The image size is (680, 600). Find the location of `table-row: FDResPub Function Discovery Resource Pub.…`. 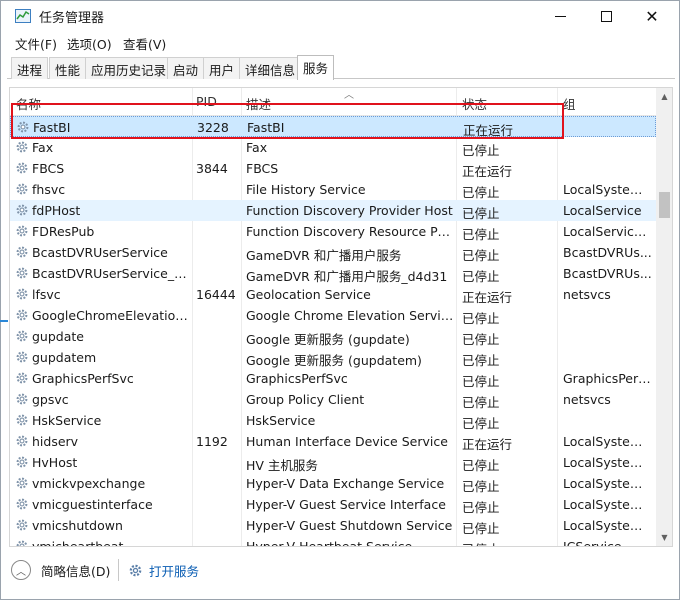

table-row: FDResPub Function Discovery Resource Pub.… is located at coordinates (333, 231).